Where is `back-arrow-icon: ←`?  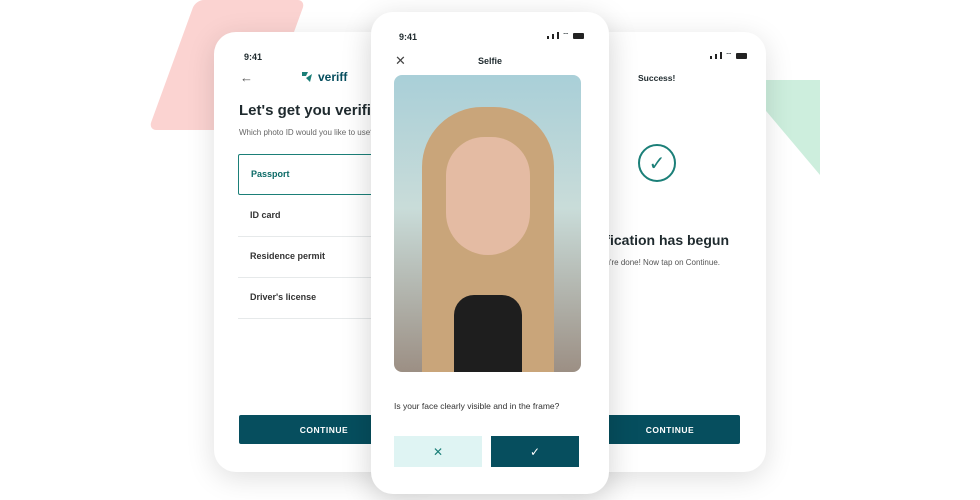 back-arrow-icon: ← is located at coordinates (246, 77).